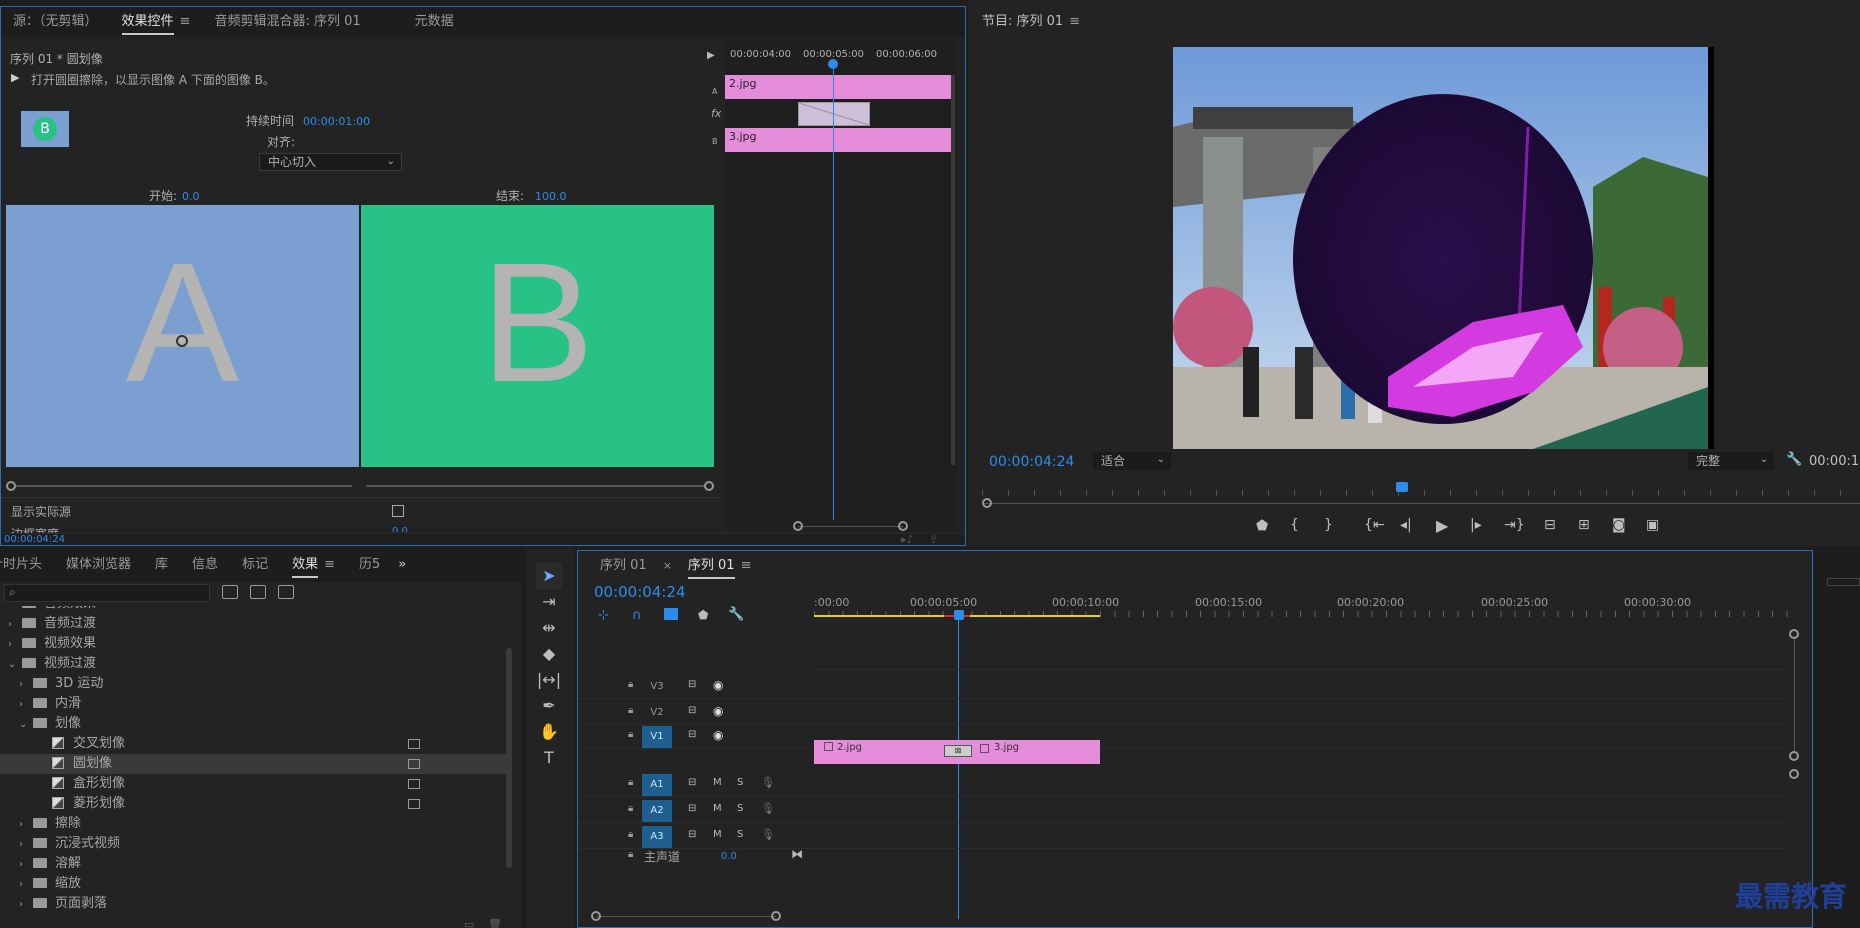 The image size is (1860, 928). Describe the element at coordinates (1294, 525) in the screenshot. I see `mark-in-icon: {` at that location.